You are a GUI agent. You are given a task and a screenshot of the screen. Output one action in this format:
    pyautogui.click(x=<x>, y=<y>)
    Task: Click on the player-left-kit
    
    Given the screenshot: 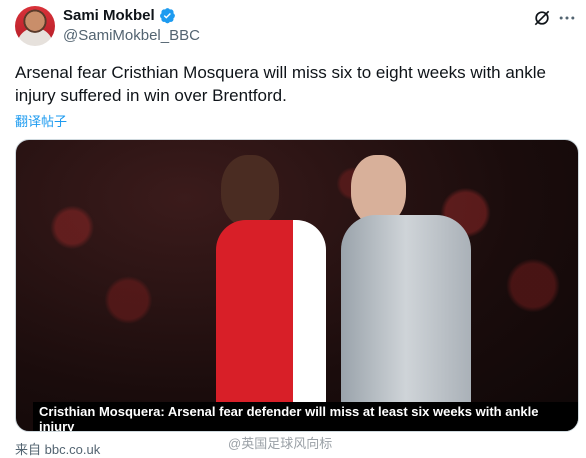 What is the action you would take?
    pyautogui.click(x=271, y=325)
    